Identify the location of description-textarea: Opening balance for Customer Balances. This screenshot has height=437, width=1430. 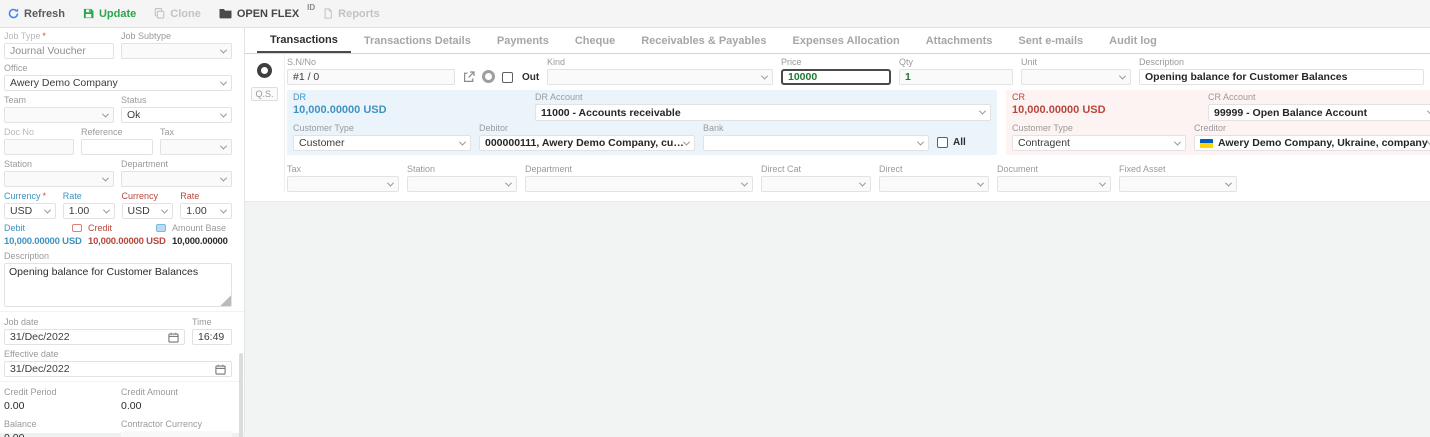
(118, 285).